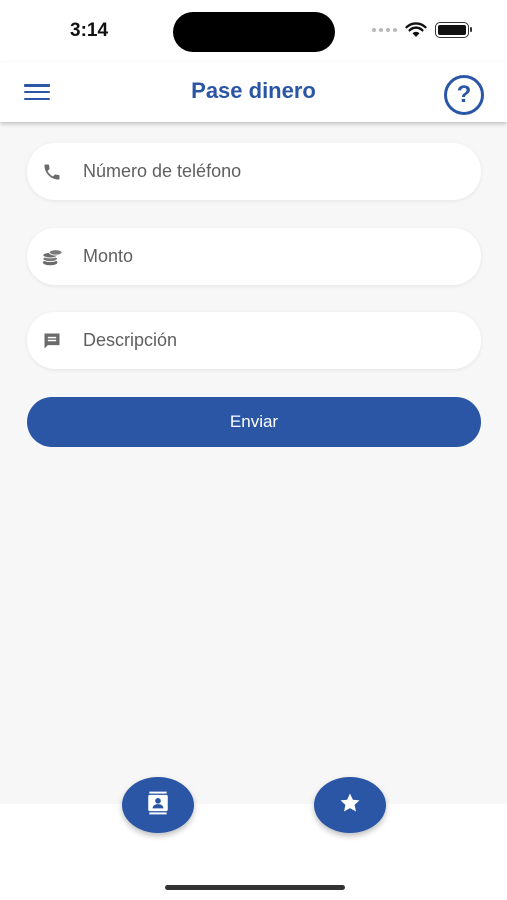  I want to click on cellular-signal-icon, so click(384, 30).